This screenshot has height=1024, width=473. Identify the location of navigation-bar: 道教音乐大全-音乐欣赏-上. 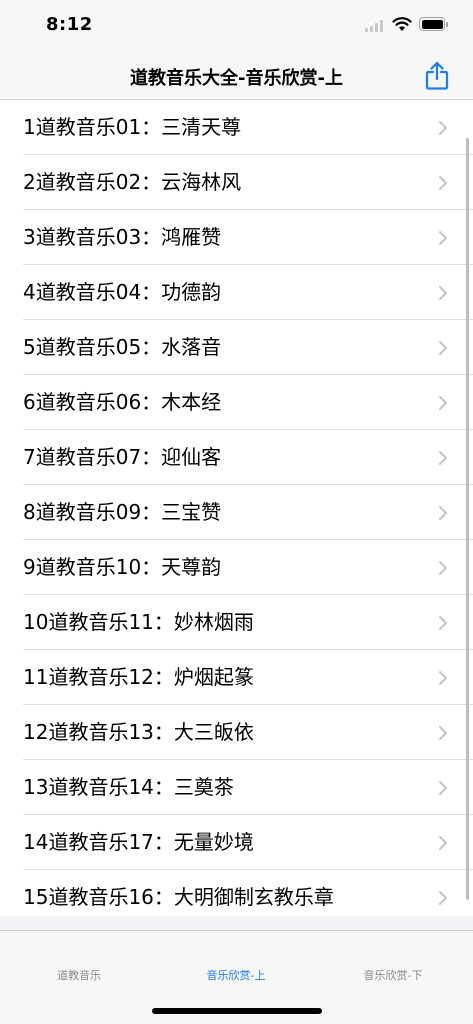
(236, 76).